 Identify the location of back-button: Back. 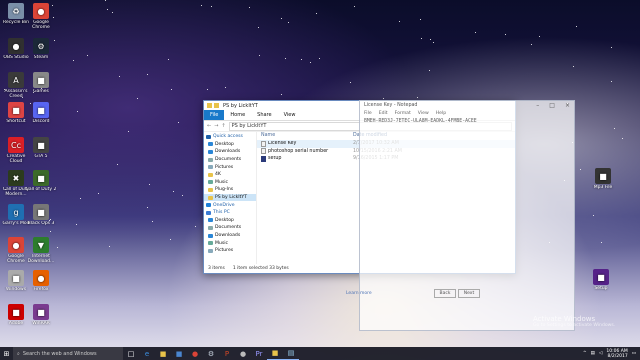
(445, 293).